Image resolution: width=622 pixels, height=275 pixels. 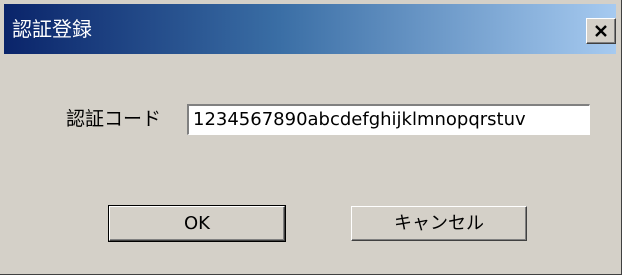 What do you see at coordinates (197, 223) in the screenshot?
I see `ok-button: OK` at bounding box center [197, 223].